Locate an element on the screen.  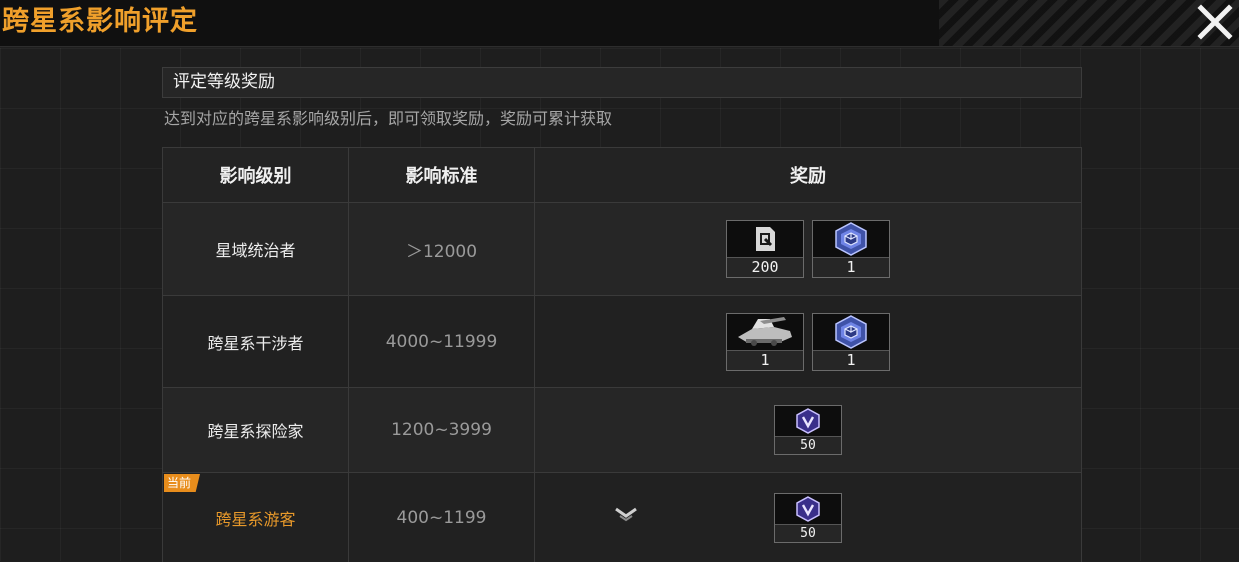
chip-token-icon is located at coordinates (765, 239).